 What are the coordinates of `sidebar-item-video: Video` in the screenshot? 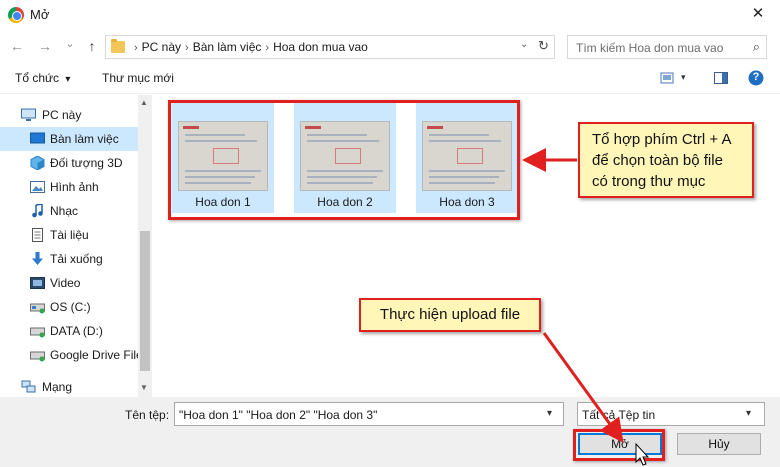 It's located at (70, 283).